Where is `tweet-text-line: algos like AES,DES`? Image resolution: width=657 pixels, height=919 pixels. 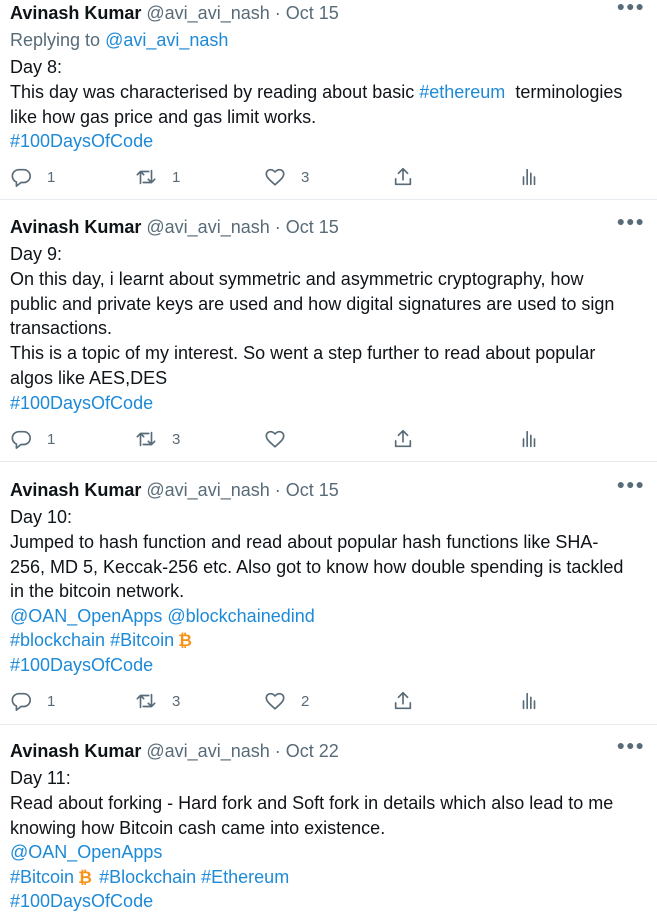 tweet-text-line: algos like AES,DES is located at coordinates (89, 378).